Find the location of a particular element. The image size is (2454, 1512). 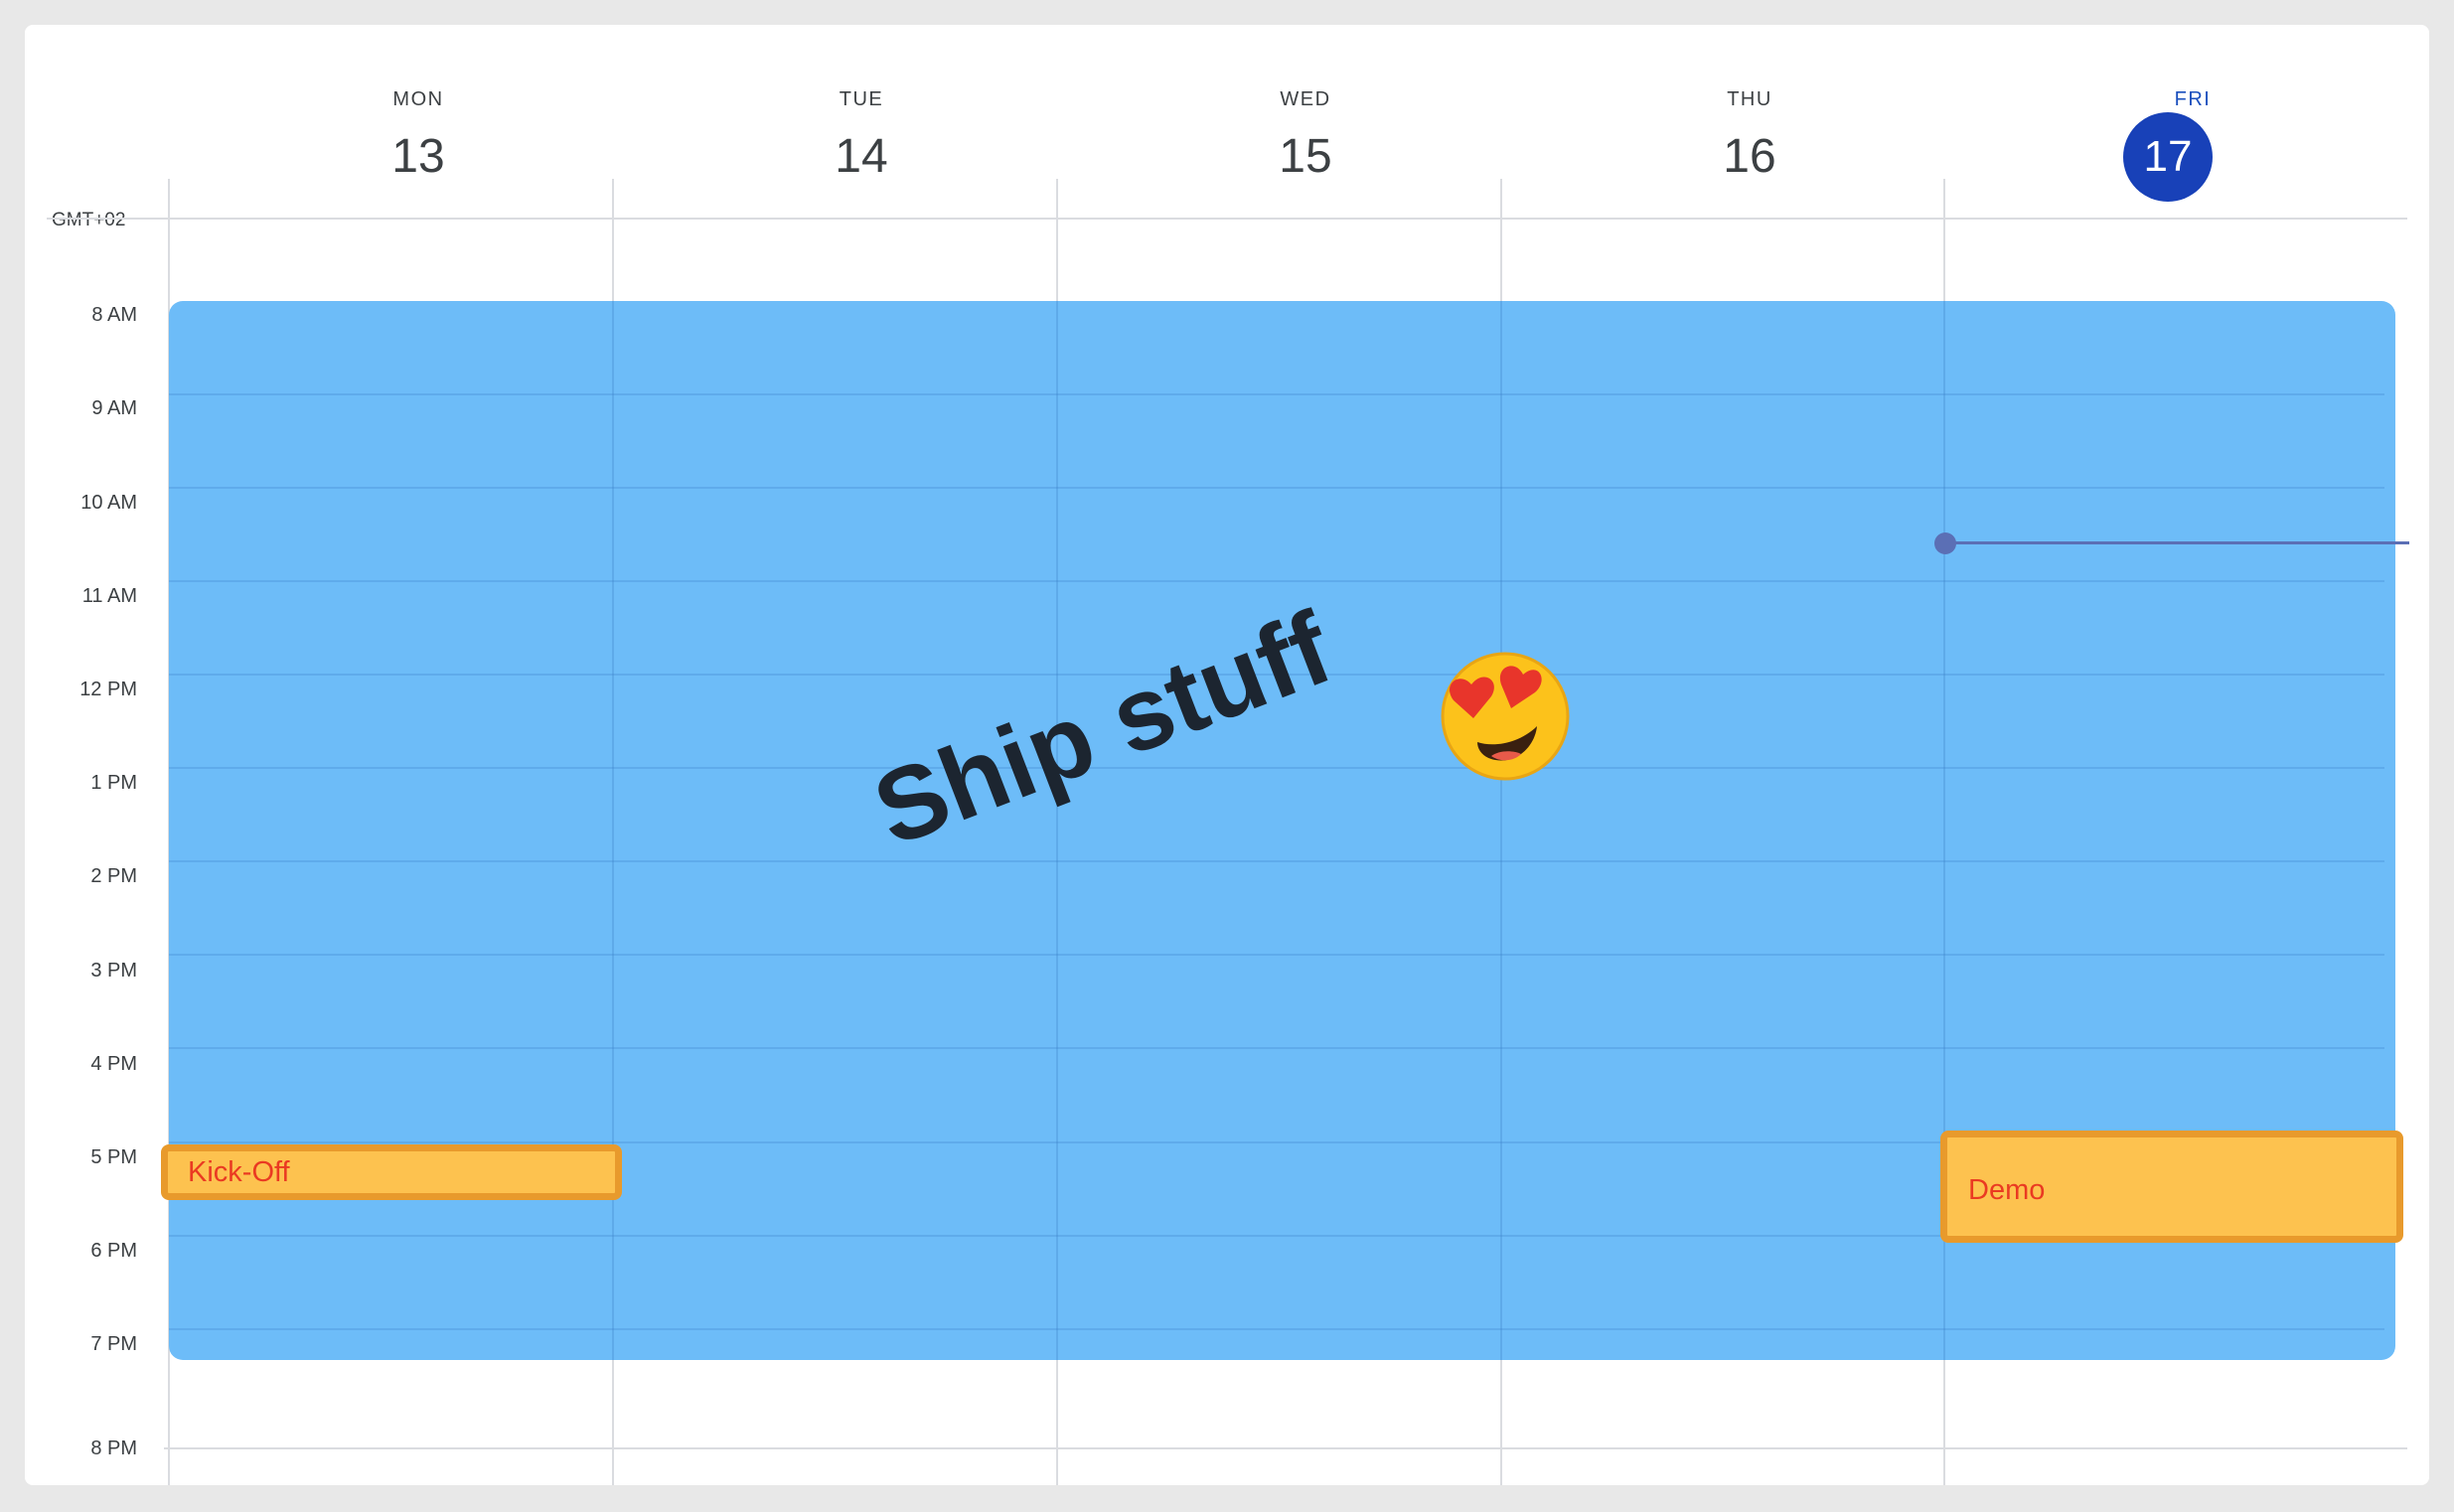

hour-line-8pm is located at coordinates (1285, 1448).